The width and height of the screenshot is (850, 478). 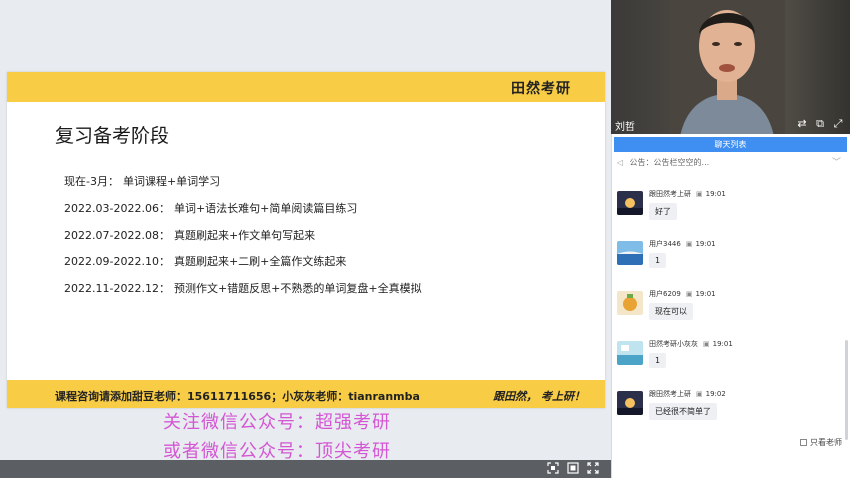 What do you see at coordinates (682, 294) in the screenshot?
I see `message-sender: 用户6209 ▣ 19:01` at bounding box center [682, 294].